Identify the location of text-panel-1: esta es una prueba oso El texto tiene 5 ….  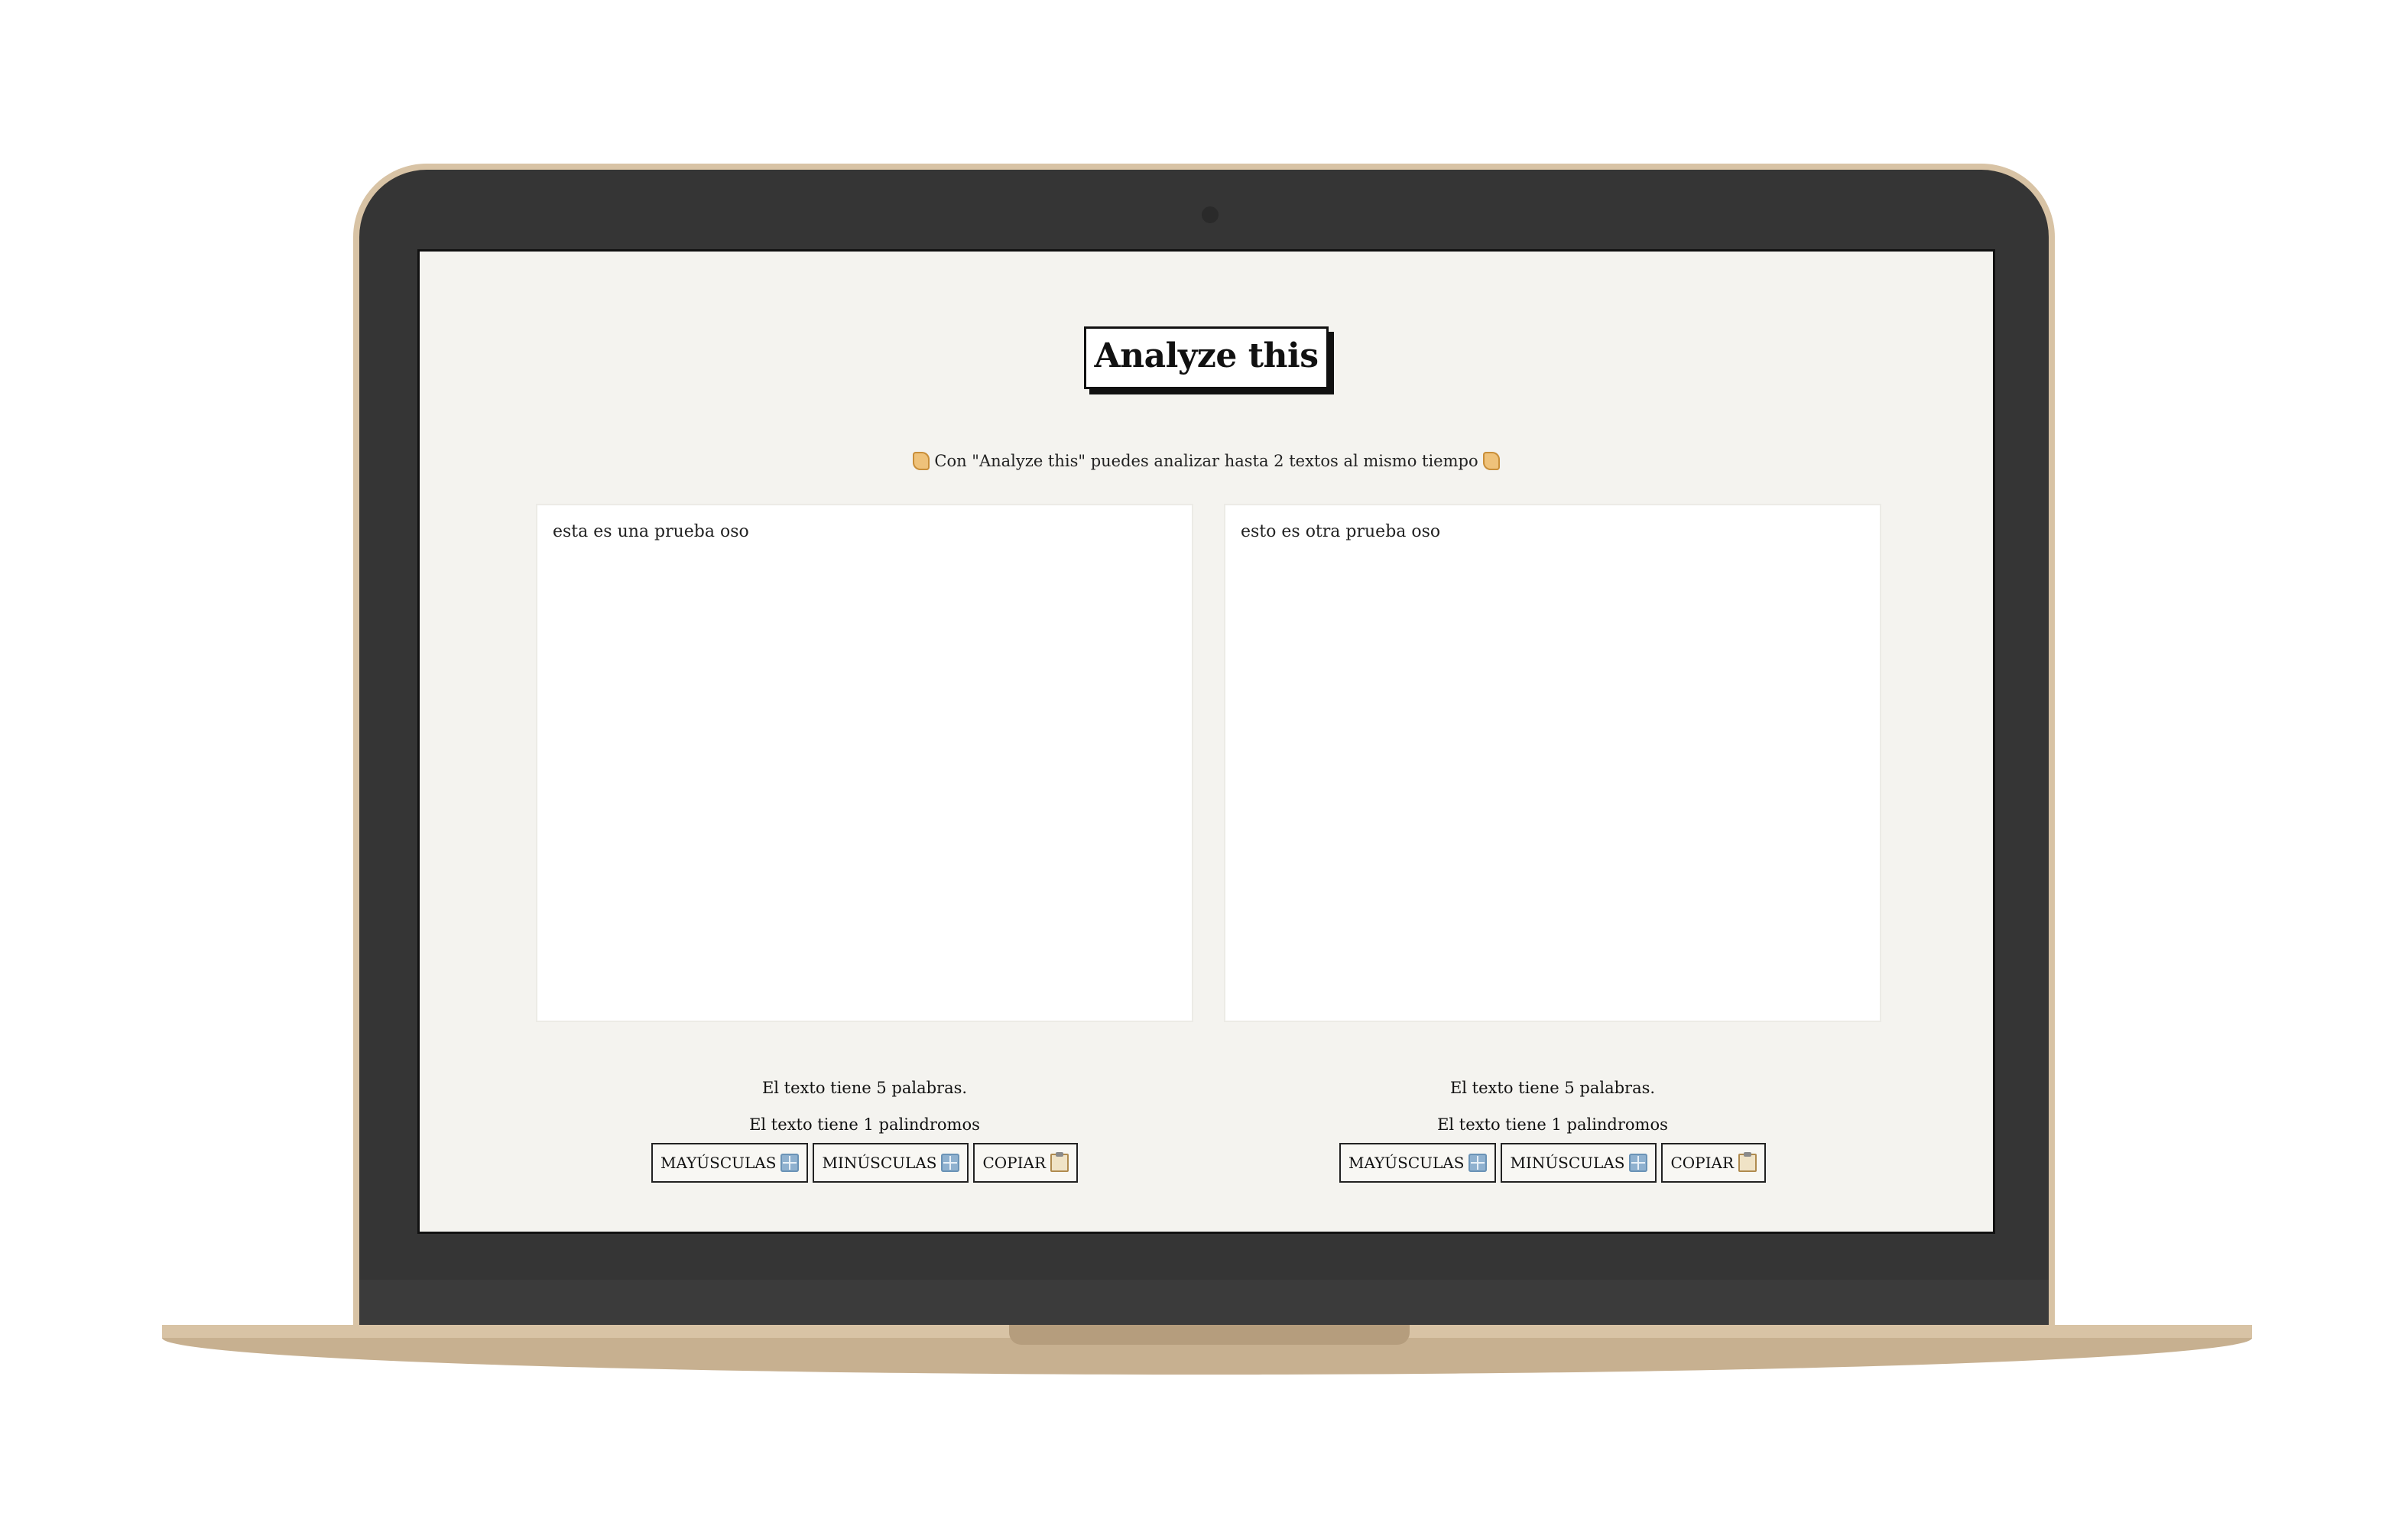
(865, 843).